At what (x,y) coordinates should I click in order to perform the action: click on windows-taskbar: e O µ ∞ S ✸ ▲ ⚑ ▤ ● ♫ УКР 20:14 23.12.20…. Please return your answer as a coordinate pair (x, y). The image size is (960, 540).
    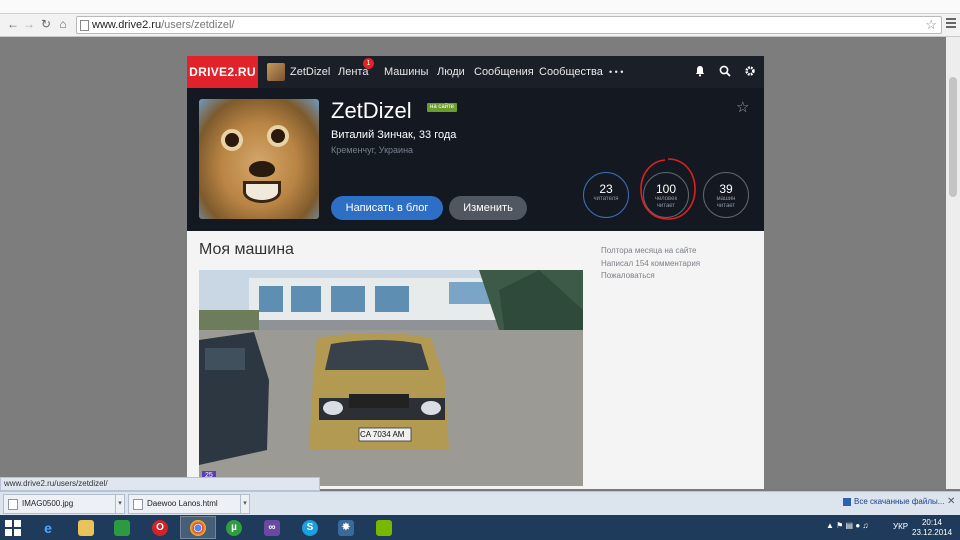
    Looking at the image, I should click on (480, 527).